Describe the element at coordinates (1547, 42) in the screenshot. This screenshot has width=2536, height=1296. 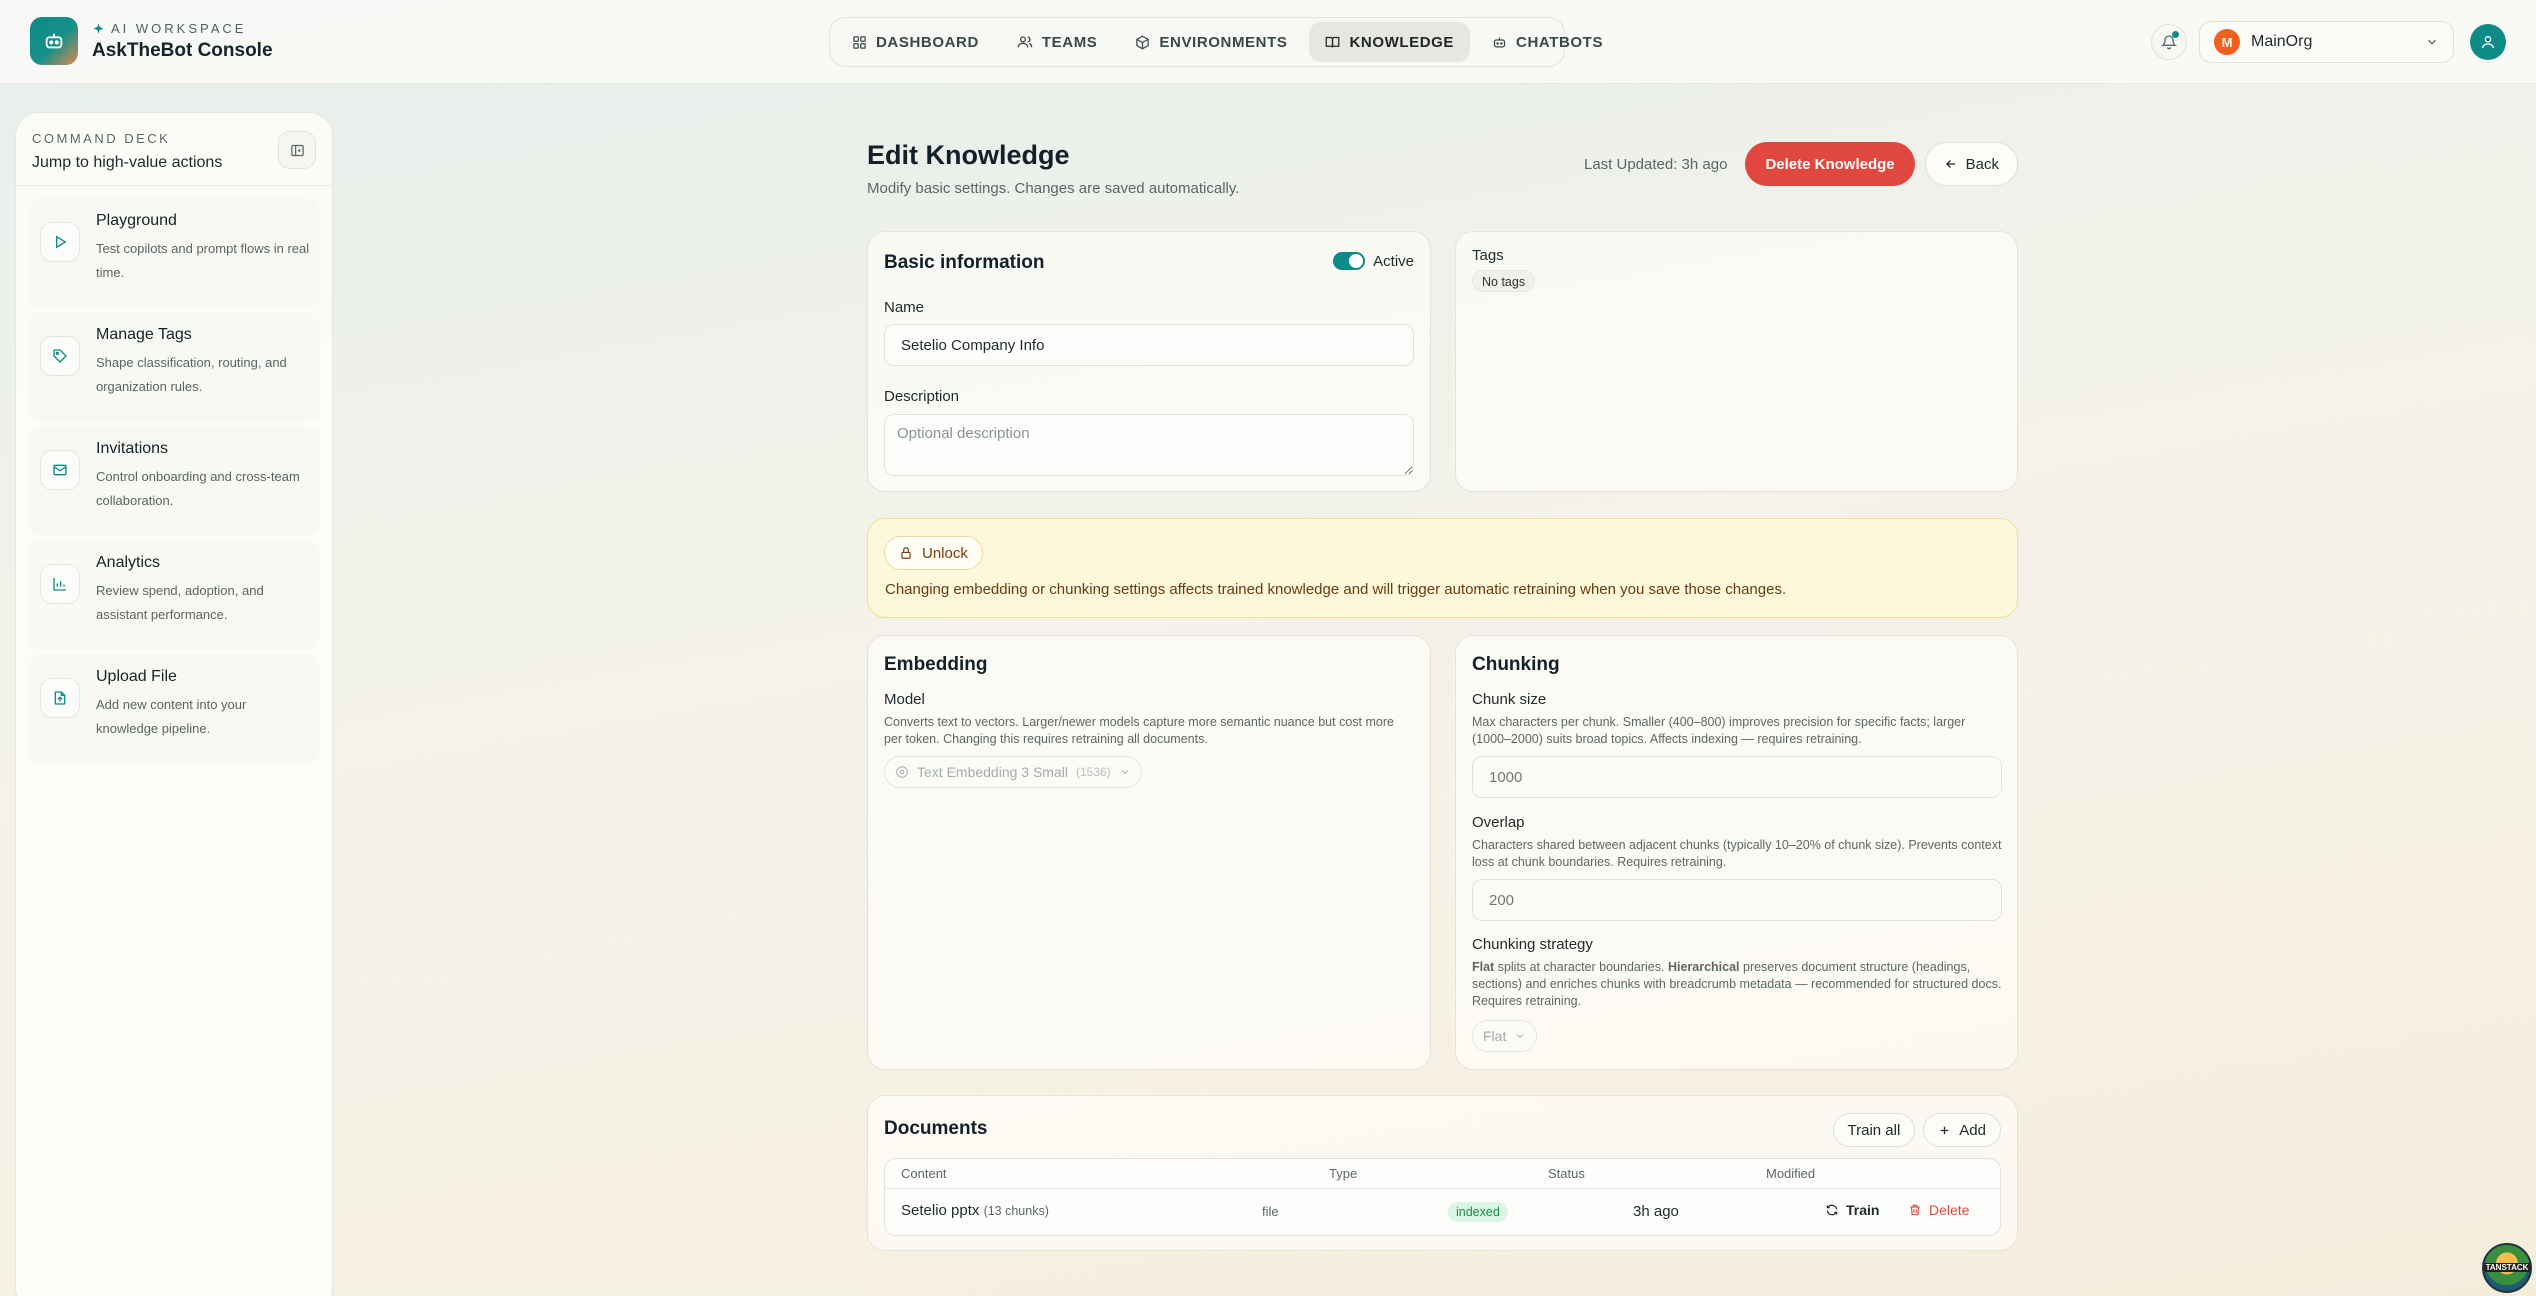
I see `nav-chatbots: CHATBOTS` at that location.